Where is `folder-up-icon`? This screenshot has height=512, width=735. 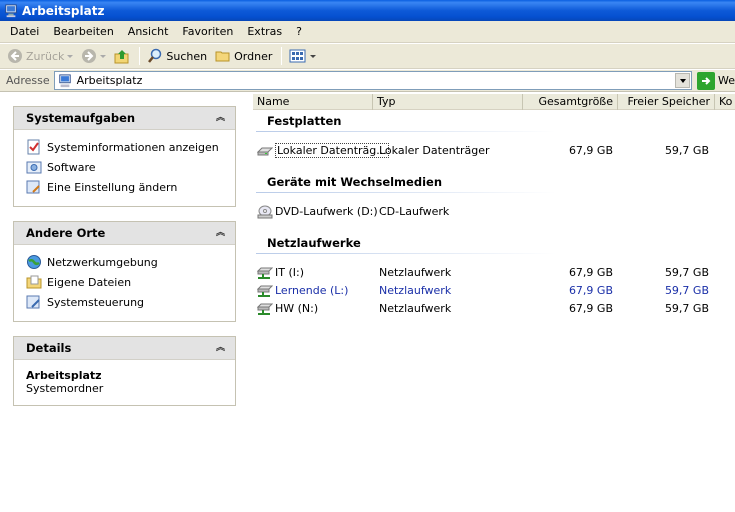
folder-up-icon is located at coordinates (121, 57).